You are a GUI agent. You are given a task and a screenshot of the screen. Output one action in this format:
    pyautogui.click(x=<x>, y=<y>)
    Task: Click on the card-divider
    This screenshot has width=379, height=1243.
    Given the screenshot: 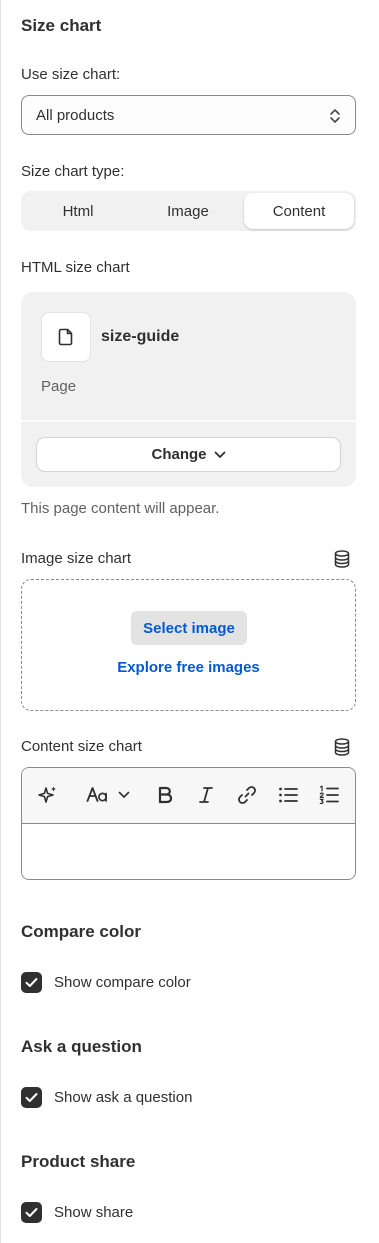 What is the action you would take?
    pyautogui.click(x=188, y=421)
    